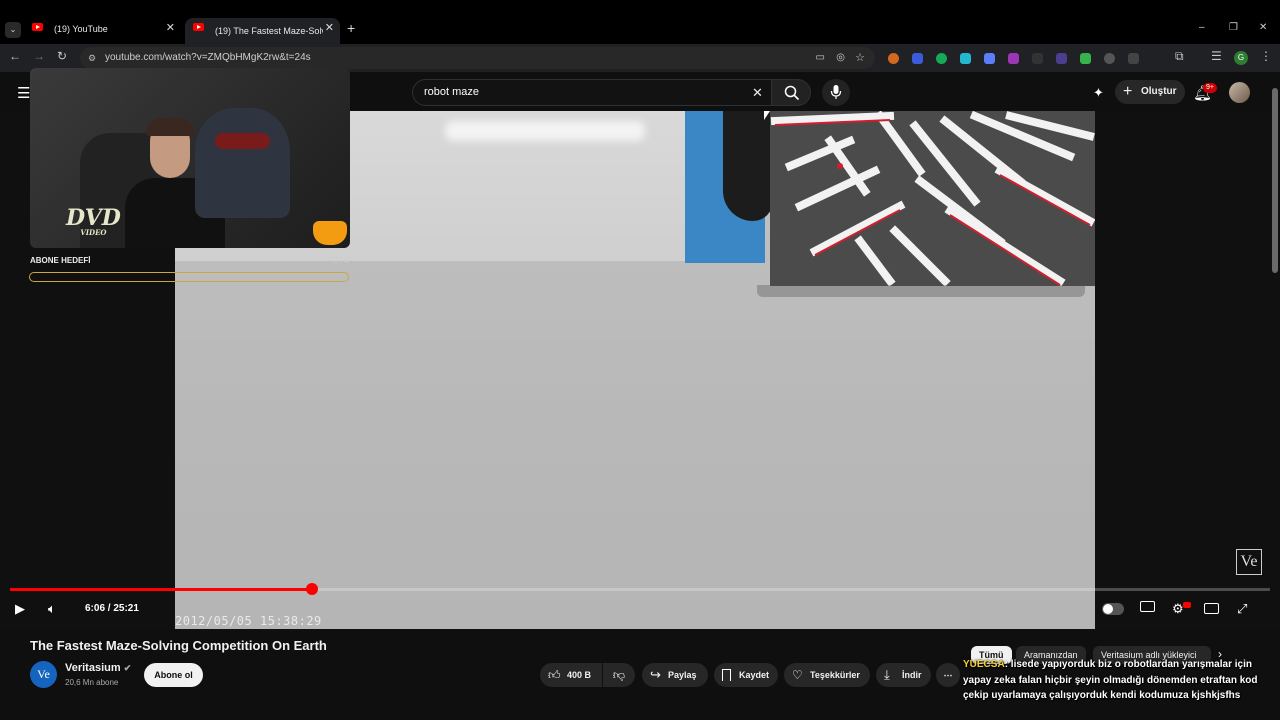 The width and height of the screenshot is (1280, 720). I want to click on bookmark-icon, so click(726, 675).